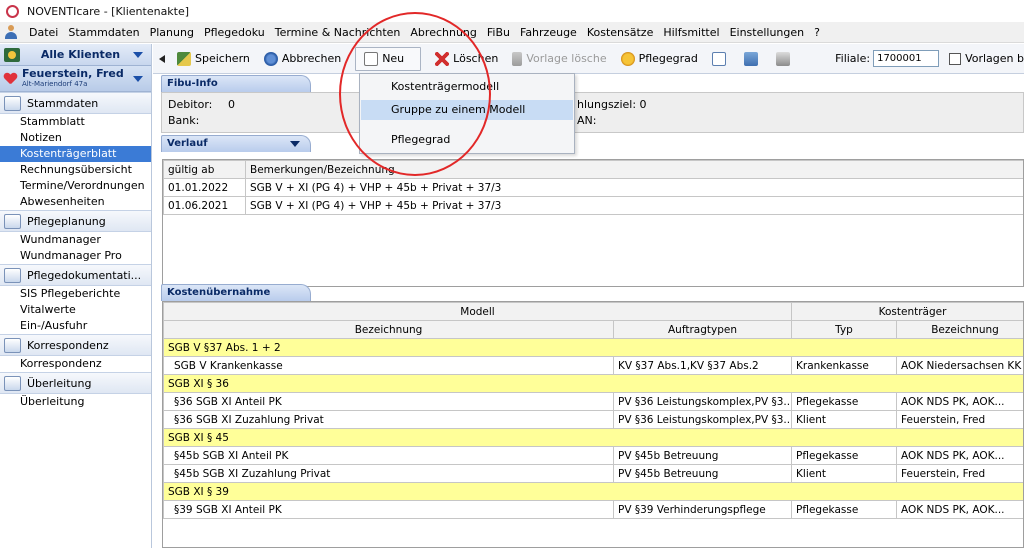 The height and width of the screenshot is (548, 1024). Describe the element at coordinates (659, 58) in the screenshot. I see `care-grade-button: Pflegegrad` at that location.